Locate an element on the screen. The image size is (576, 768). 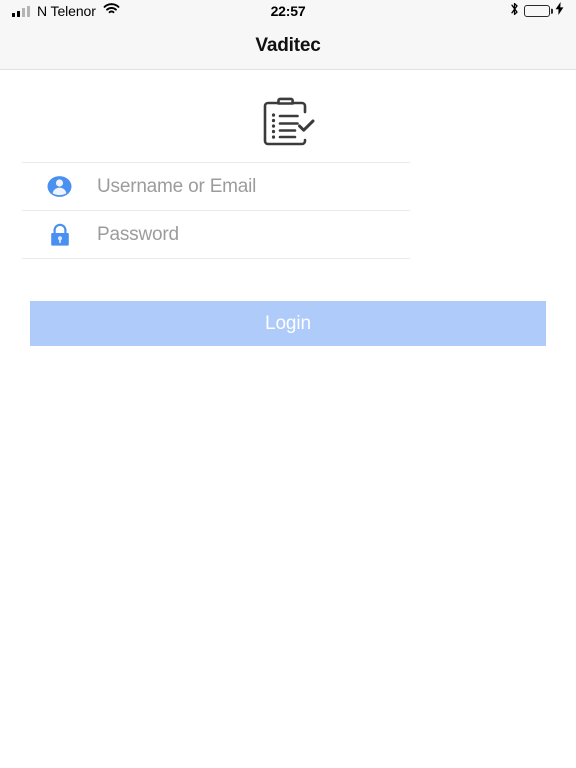
username-field-row is located at coordinates (216, 186).